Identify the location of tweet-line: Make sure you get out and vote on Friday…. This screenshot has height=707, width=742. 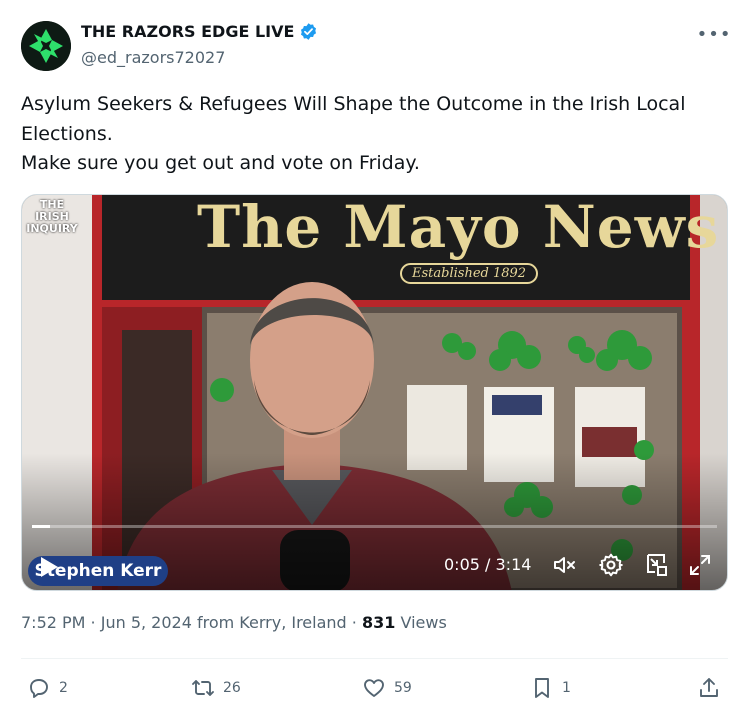
(220, 163).